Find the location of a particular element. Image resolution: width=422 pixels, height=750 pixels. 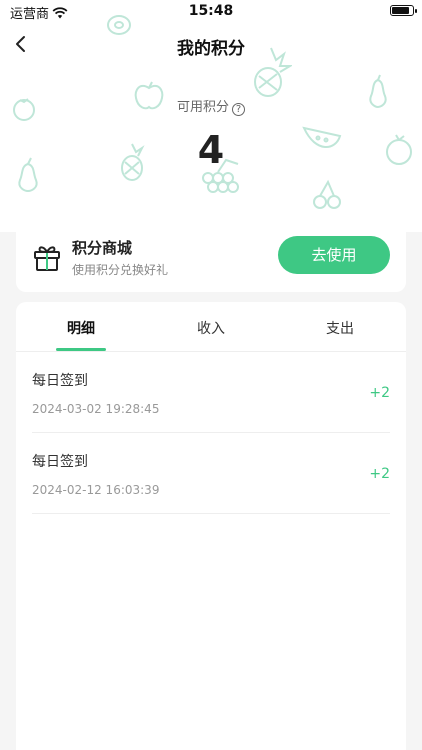

record-row: 每日签到 2024-02-12 16:03:39 +2 is located at coordinates (211, 473).